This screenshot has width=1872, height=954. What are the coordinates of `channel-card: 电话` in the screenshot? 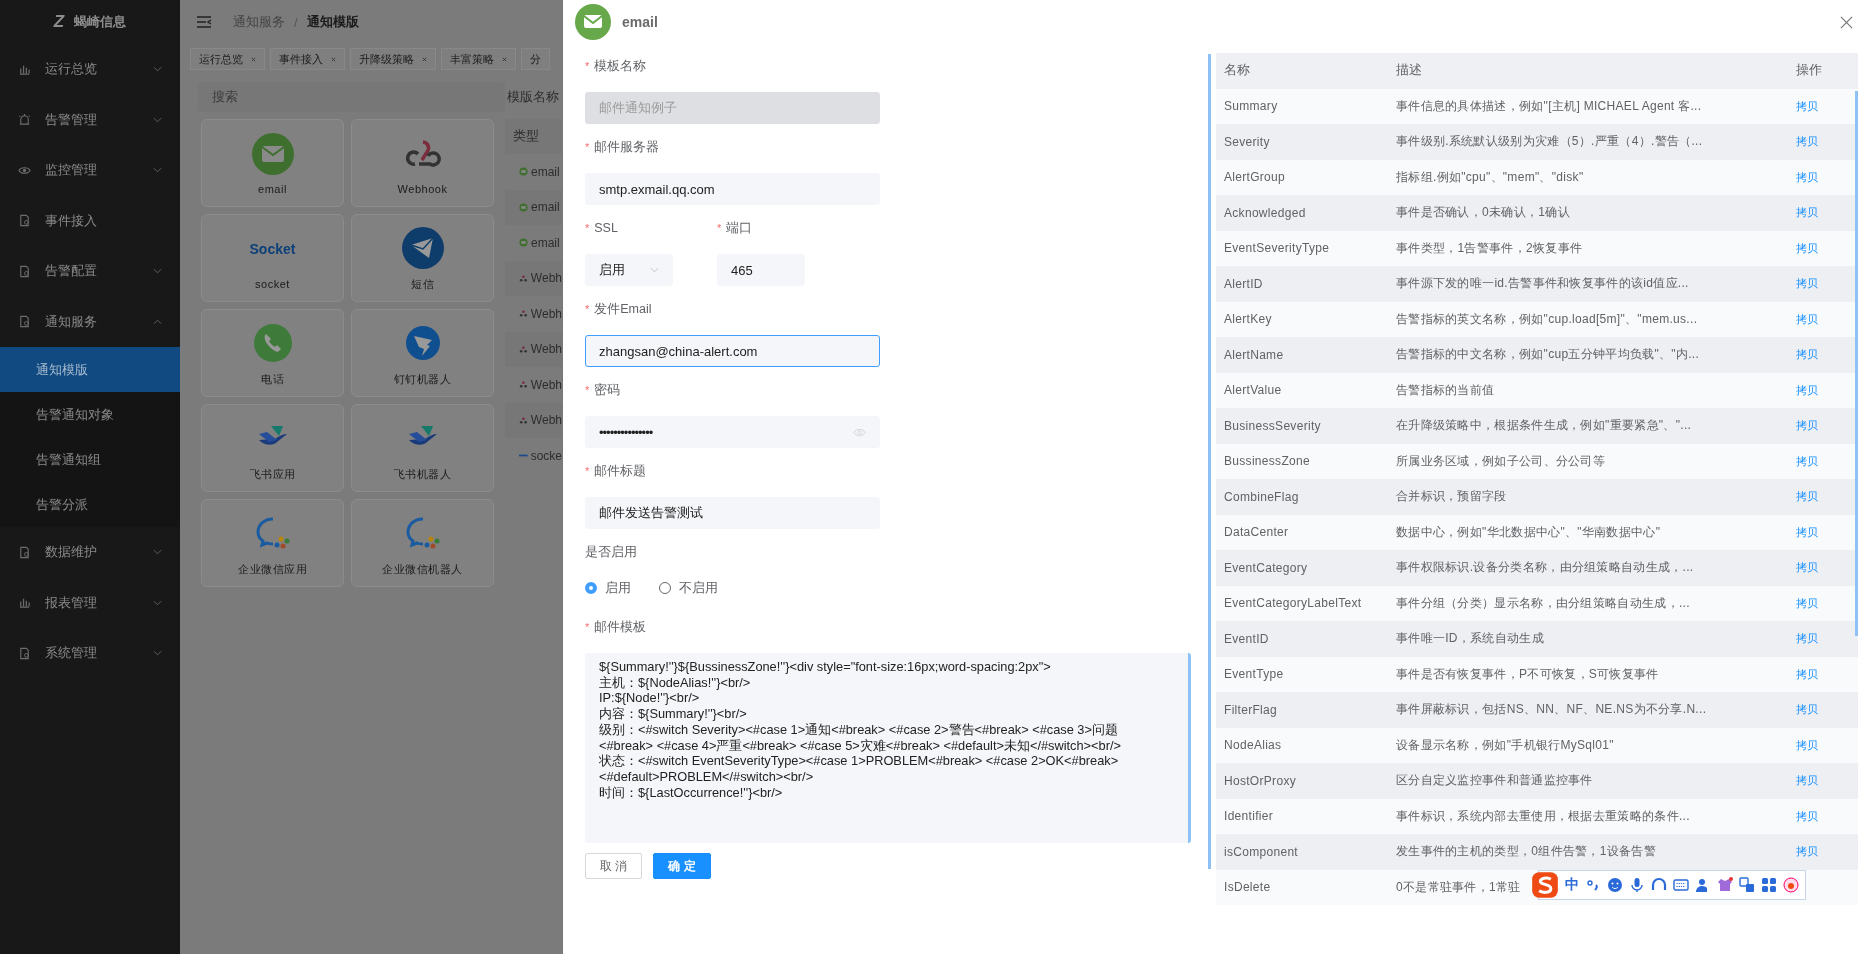 It's located at (272, 353).